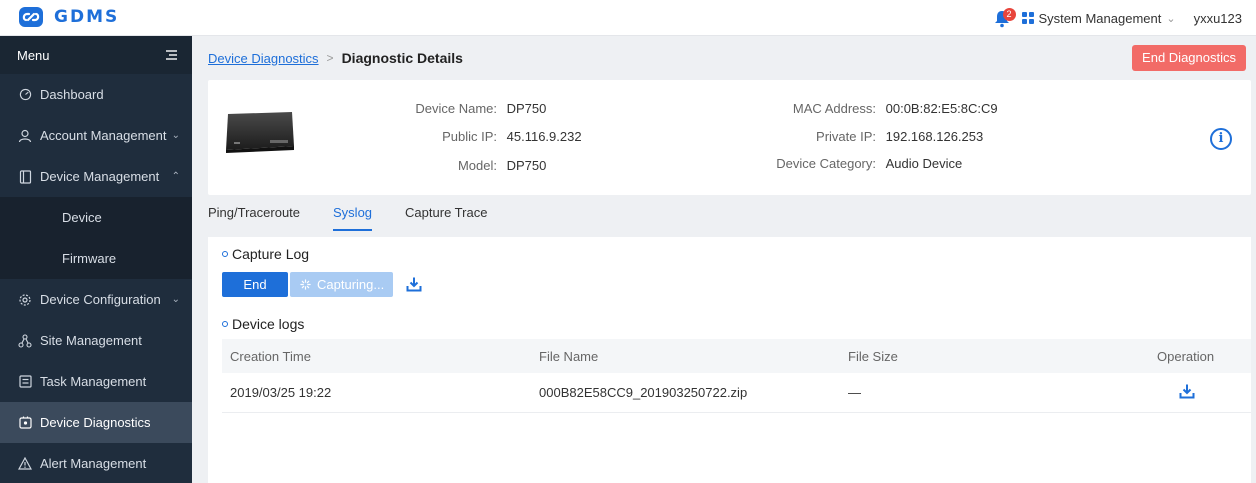  What do you see at coordinates (873, 356) in the screenshot?
I see `column-header-file-size: File Size` at bounding box center [873, 356].